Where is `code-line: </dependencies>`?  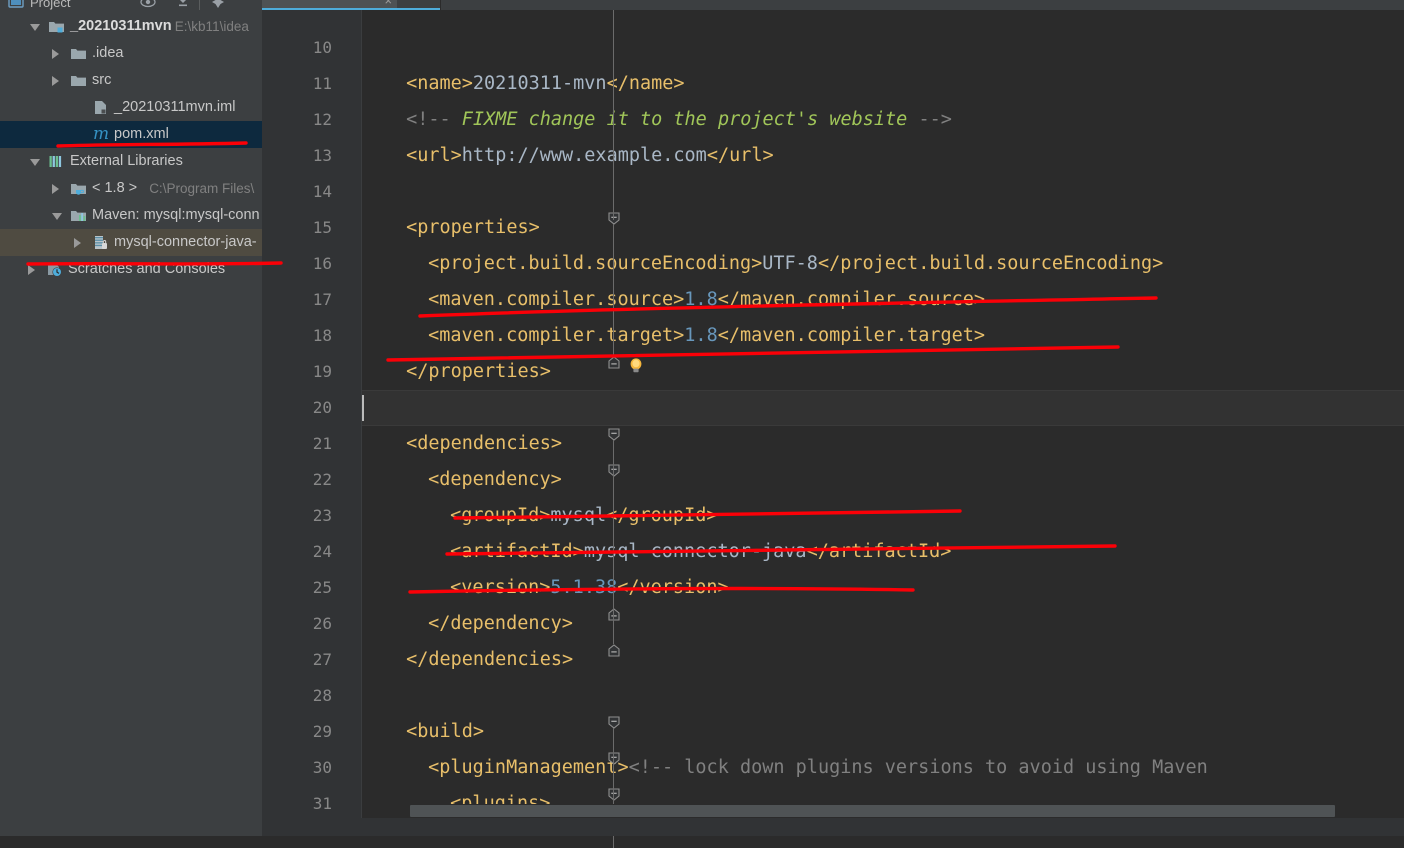 code-line: </dependencies> is located at coordinates (489, 660).